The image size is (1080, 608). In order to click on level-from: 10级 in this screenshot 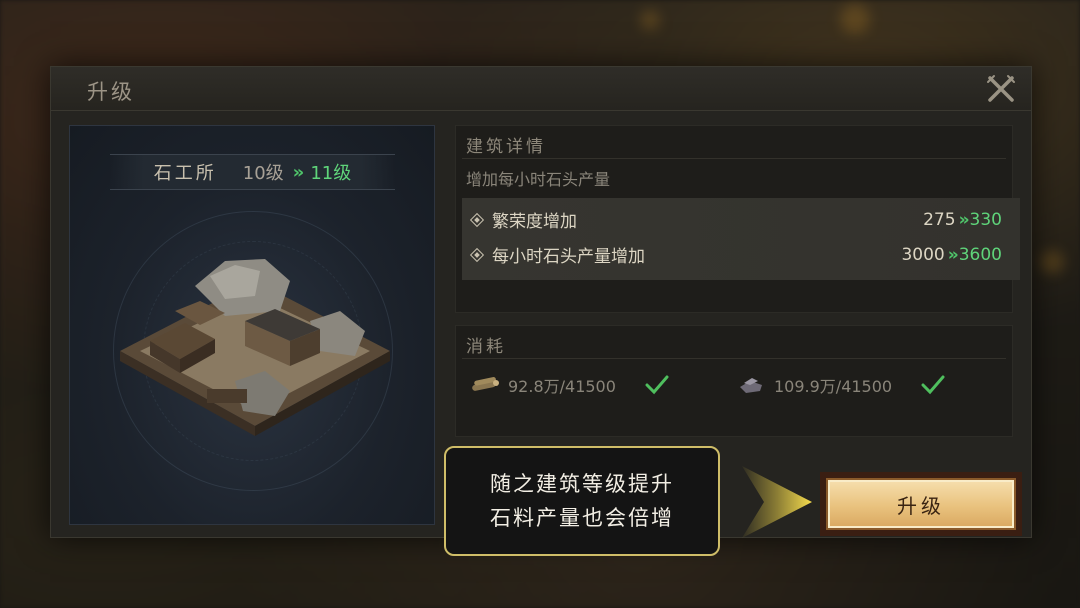, I will do `click(263, 173)`.